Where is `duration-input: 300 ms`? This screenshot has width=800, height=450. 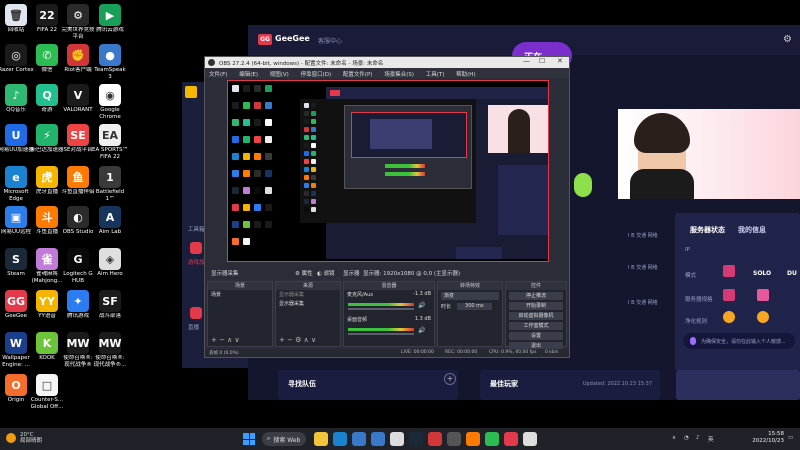 duration-input: 300 ms is located at coordinates (474, 306).